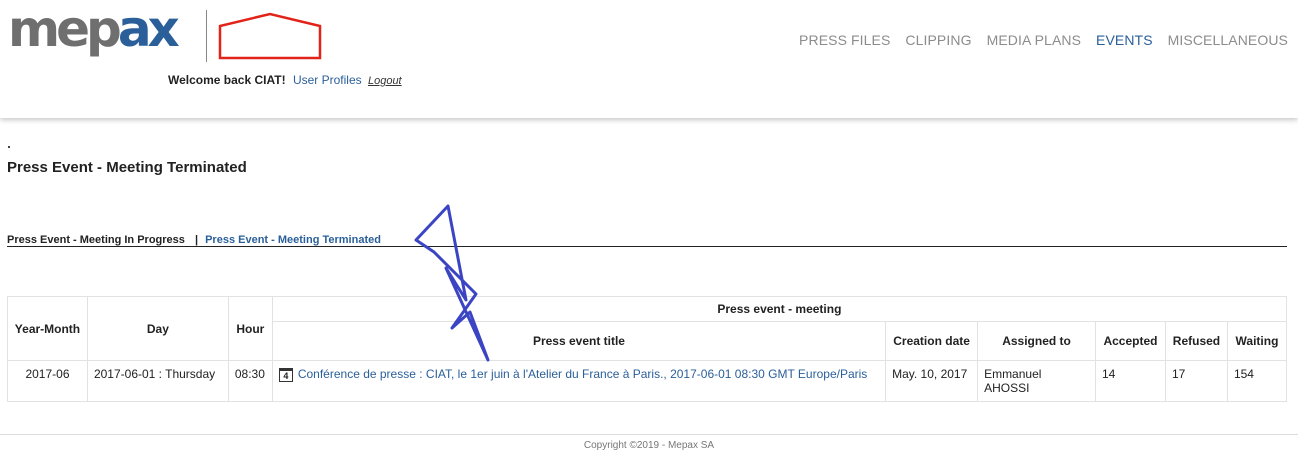 This screenshot has width=1298, height=454. What do you see at coordinates (157, 328) in the screenshot?
I see `col-day: Day` at bounding box center [157, 328].